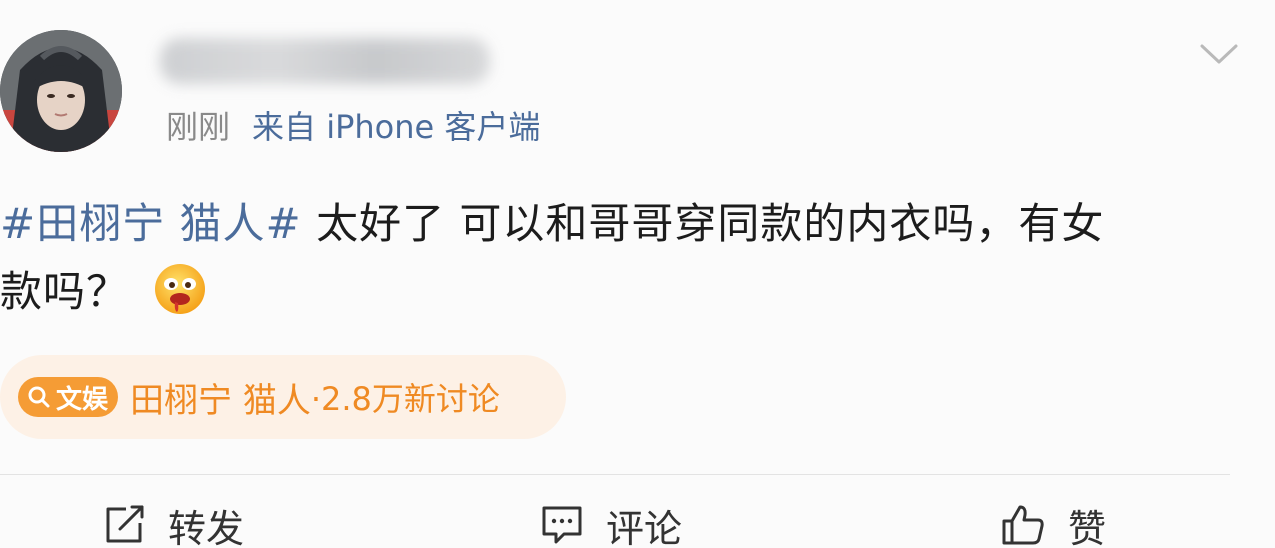 This screenshot has width=1275, height=548. I want to click on chevron-down-icon, so click(1219, 55).